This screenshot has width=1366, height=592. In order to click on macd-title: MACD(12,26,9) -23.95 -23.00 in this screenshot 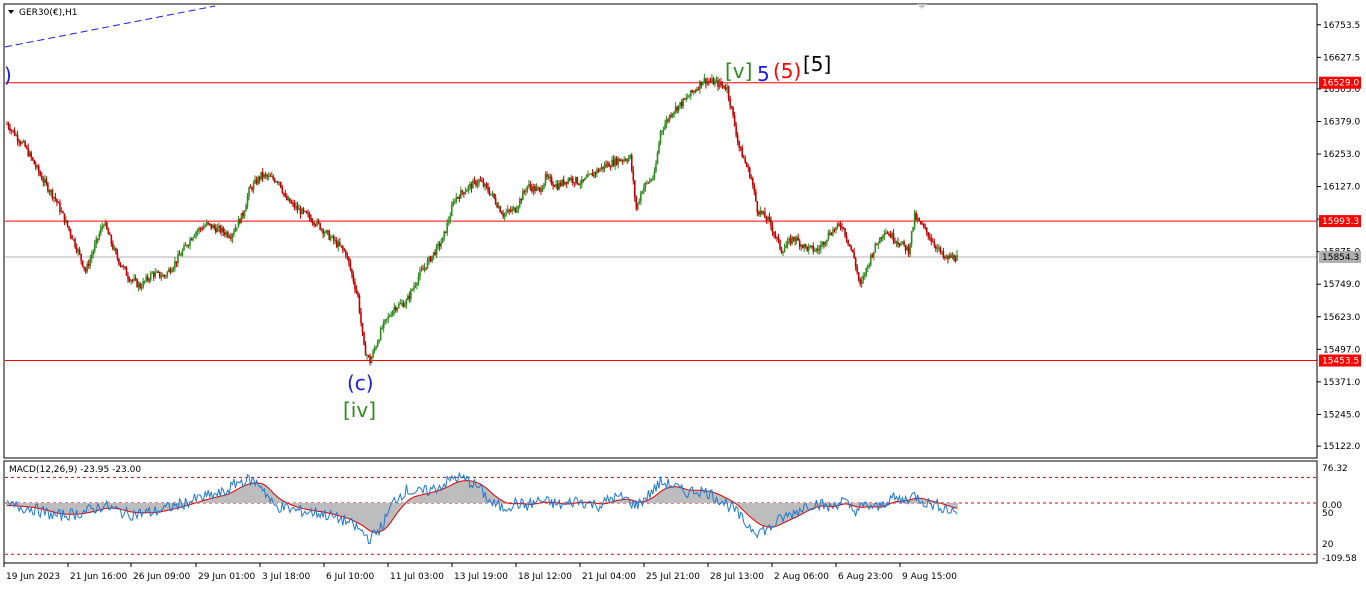, I will do `click(75, 470)`.